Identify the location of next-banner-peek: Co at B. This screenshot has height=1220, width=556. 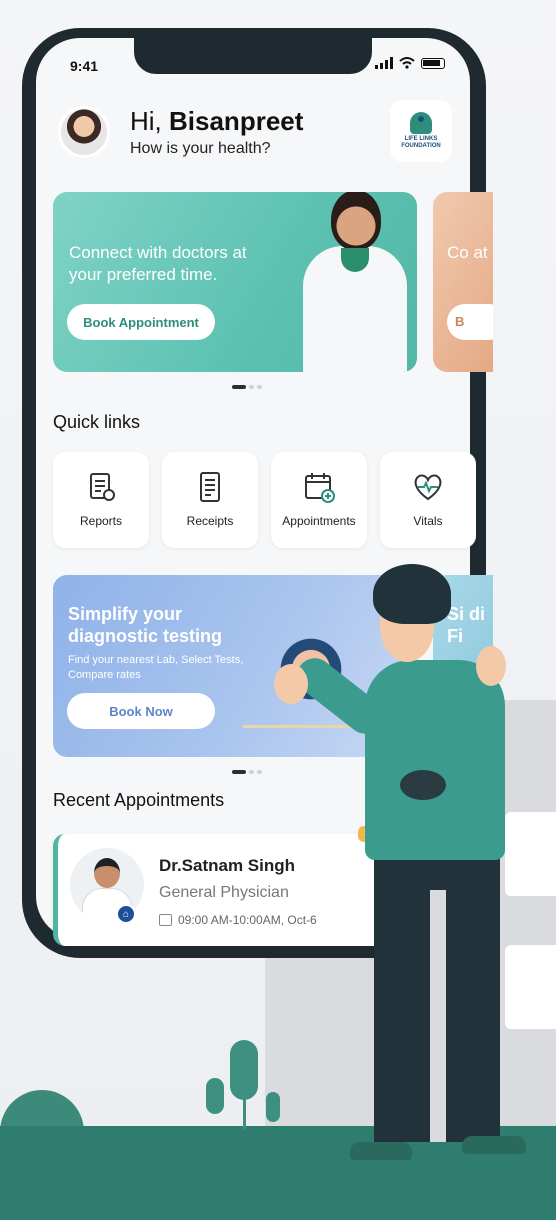
(463, 282).